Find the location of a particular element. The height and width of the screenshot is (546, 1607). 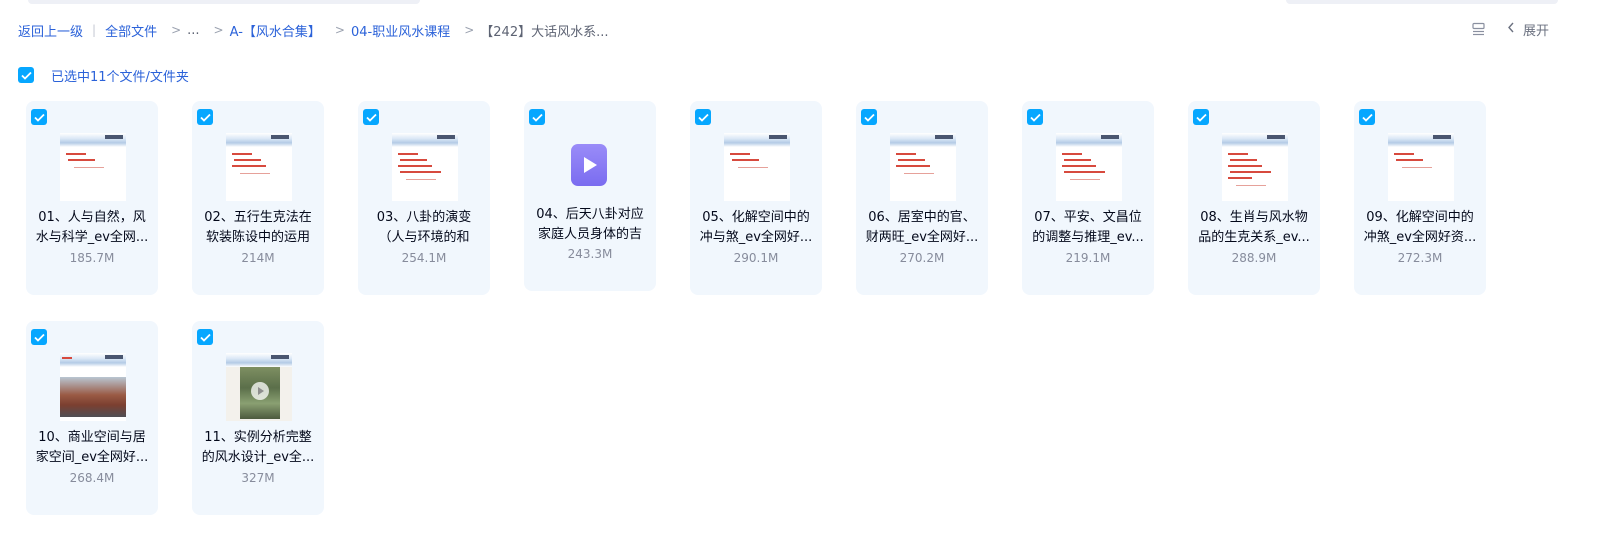

file-name: 04、后天八卦对应家庭人员身体的吉 is located at coordinates (590, 224).